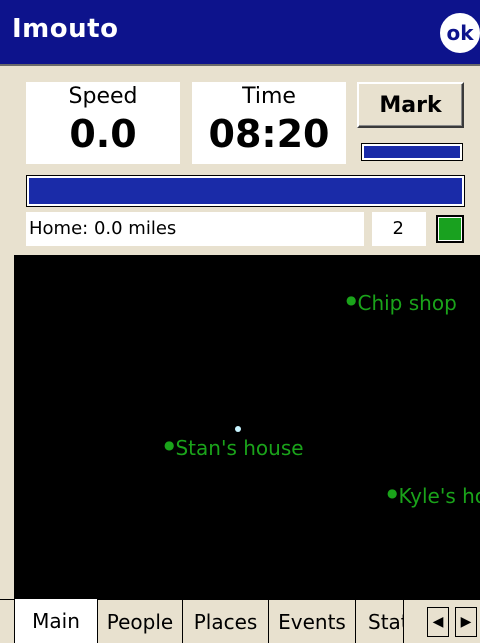 Image resolution: width=480 pixels, height=643 pixels. I want to click on main-progress-fill, so click(245, 191).